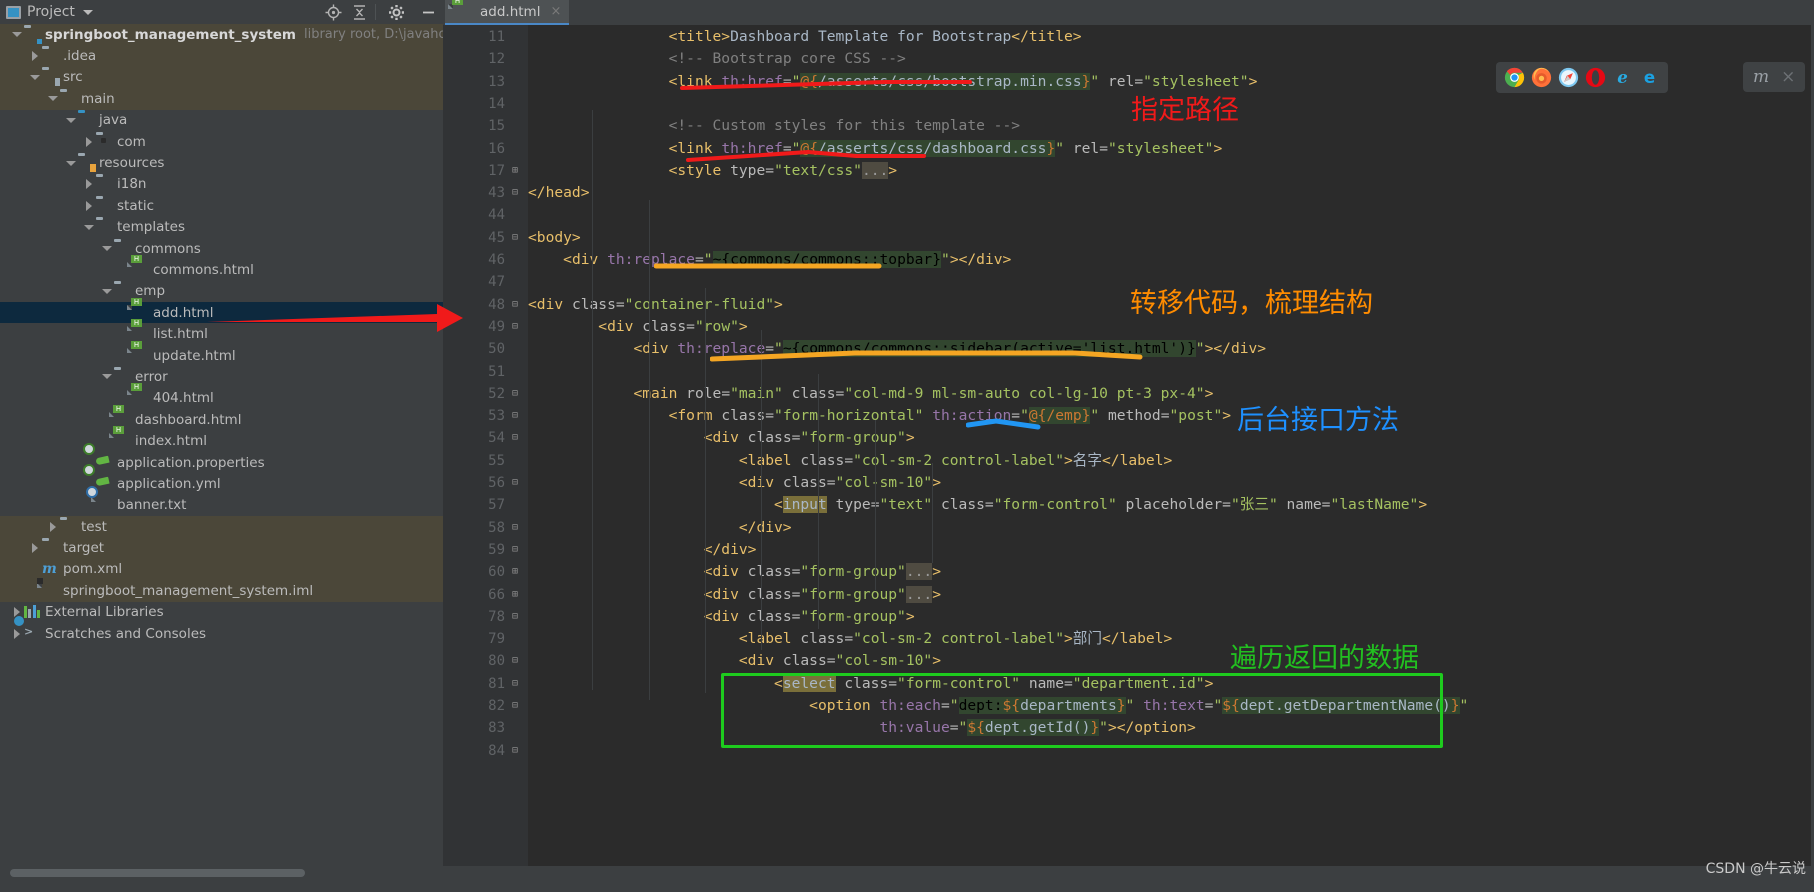  What do you see at coordinates (221, 205) in the screenshot?
I see `tree-item-static: static` at bounding box center [221, 205].